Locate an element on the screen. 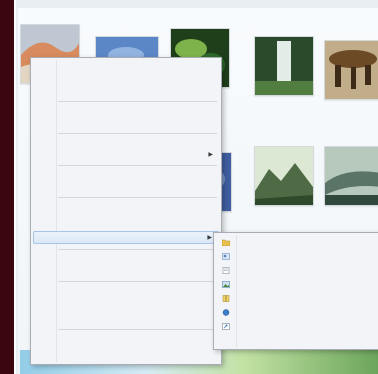  folder-icon is located at coordinates (226, 242).